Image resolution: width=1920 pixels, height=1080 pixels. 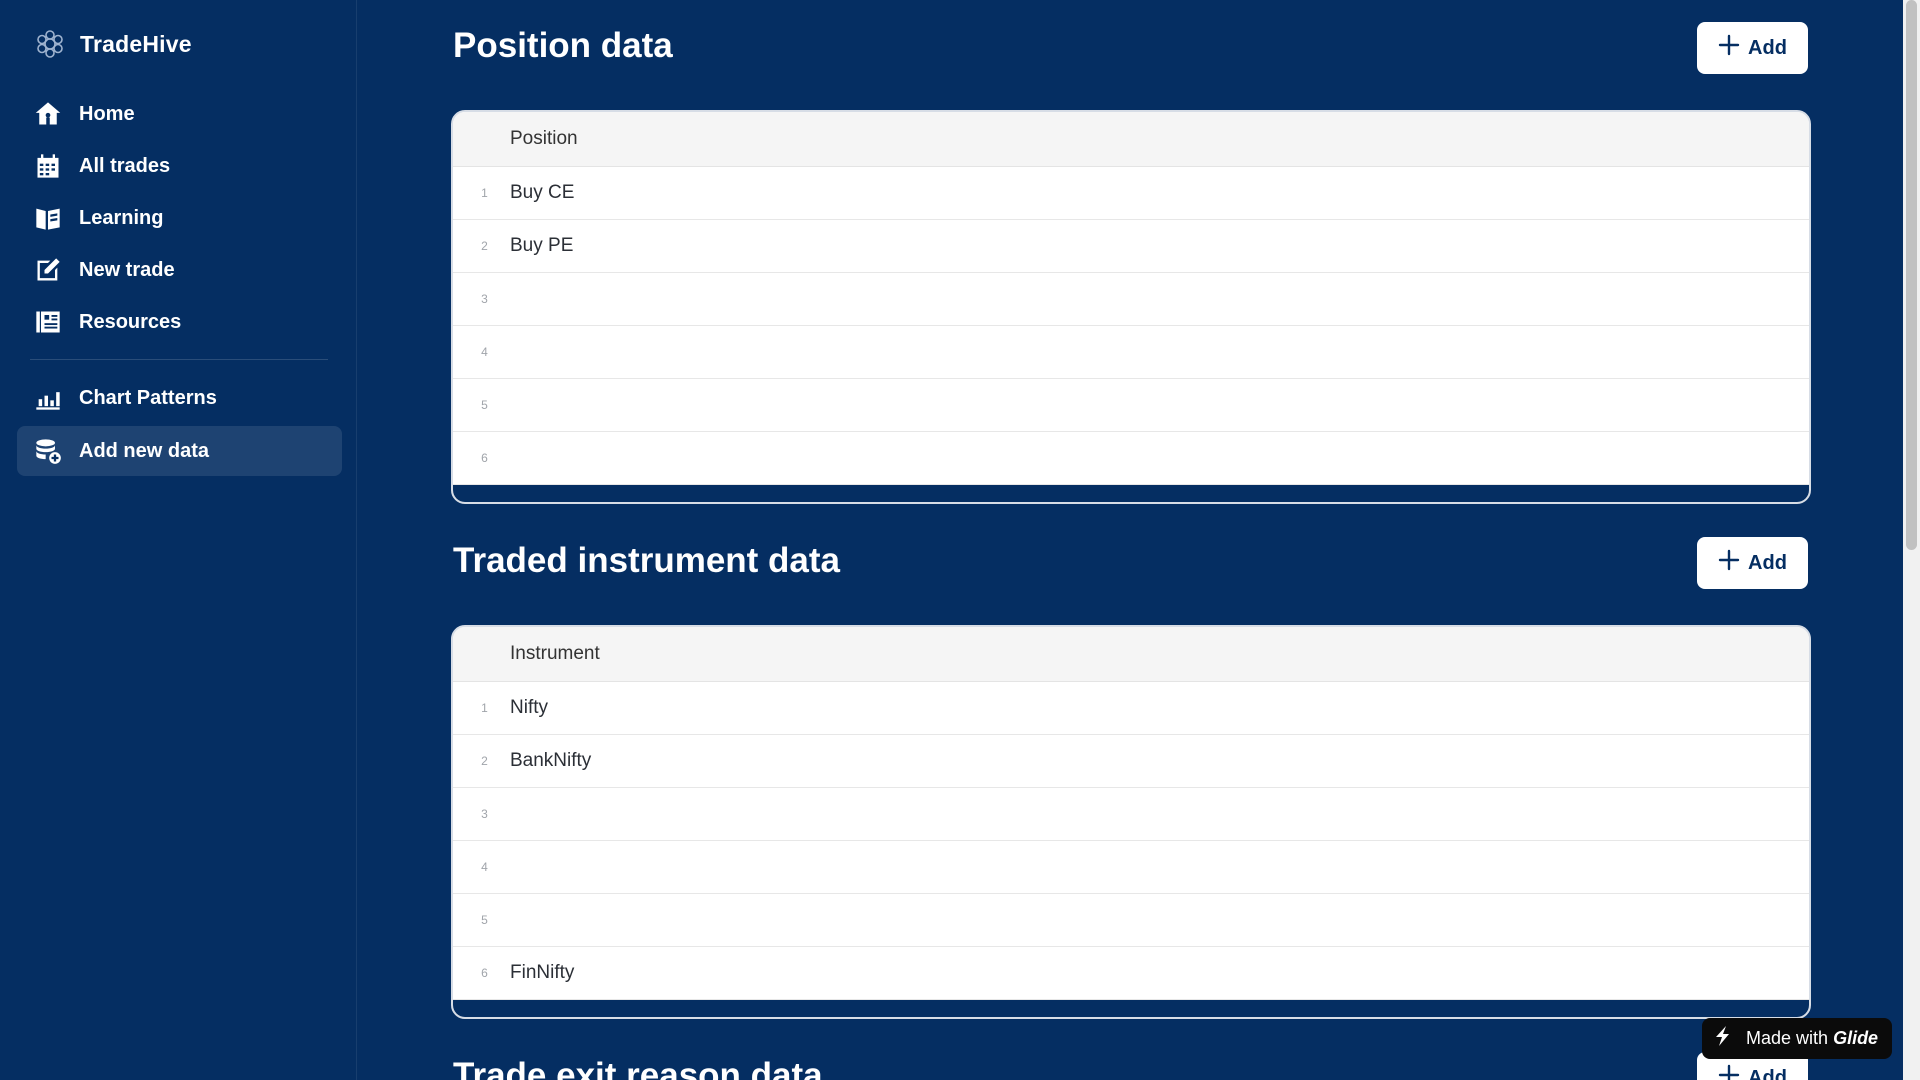 What do you see at coordinates (130, 321) in the screenshot?
I see `sidebar-item-label: Resources` at bounding box center [130, 321].